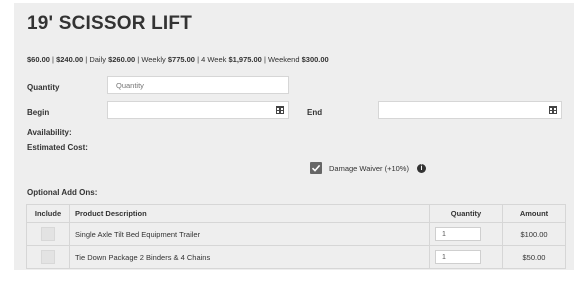 The width and height of the screenshot is (584, 284). Describe the element at coordinates (38, 112) in the screenshot. I see `begin-label: Begin` at that location.